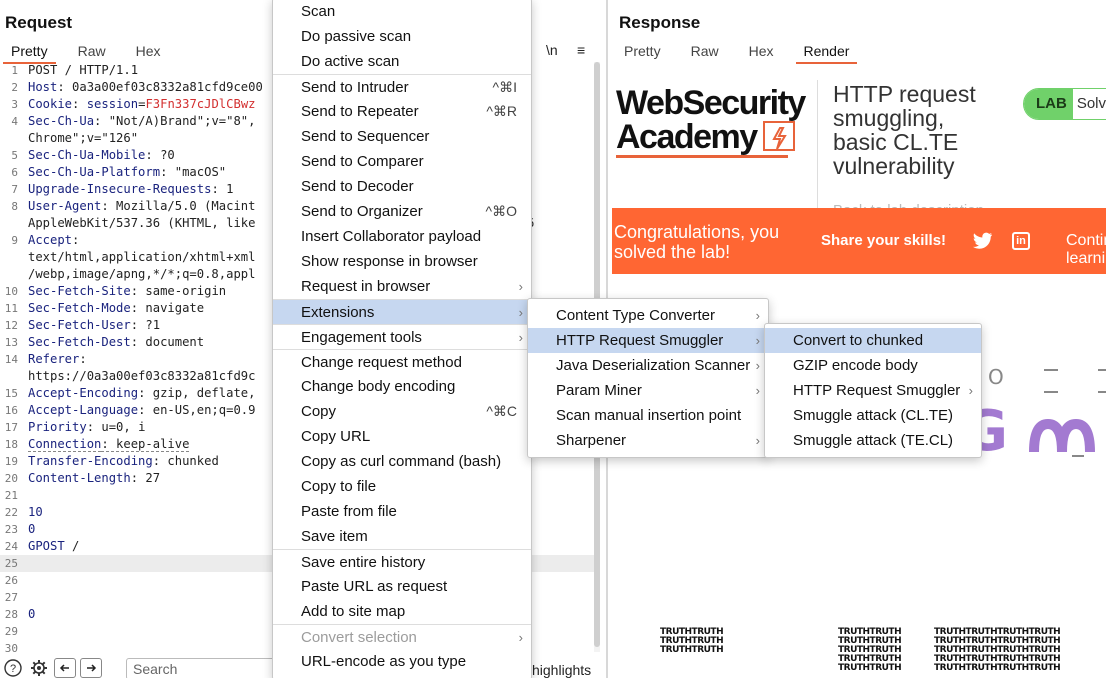 The width and height of the screenshot is (1106, 678). I want to click on menu-item-insert-collaborator-payload: Insert Collaborator payload, so click(402, 236).